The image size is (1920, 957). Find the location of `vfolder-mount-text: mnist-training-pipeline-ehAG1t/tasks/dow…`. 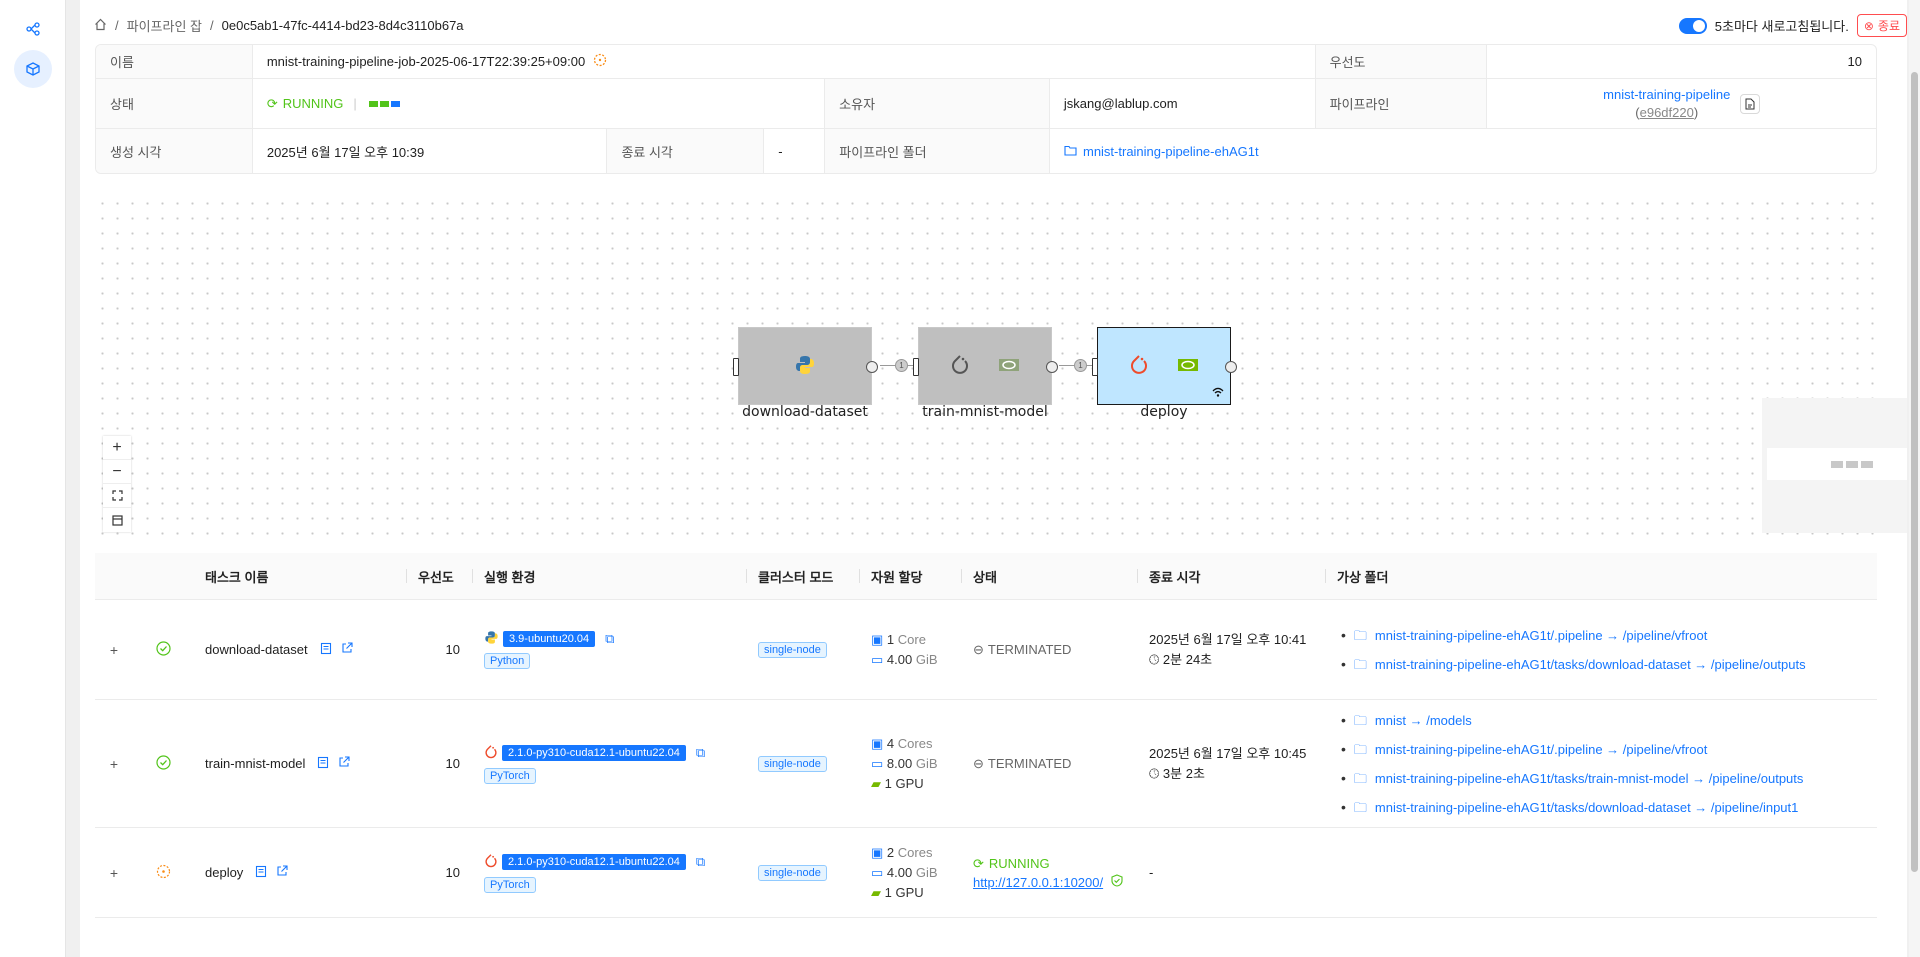

vfolder-mount-text: mnist-training-pipeline-ehAG1t/tasks/dow… is located at coordinates (1586, 807).